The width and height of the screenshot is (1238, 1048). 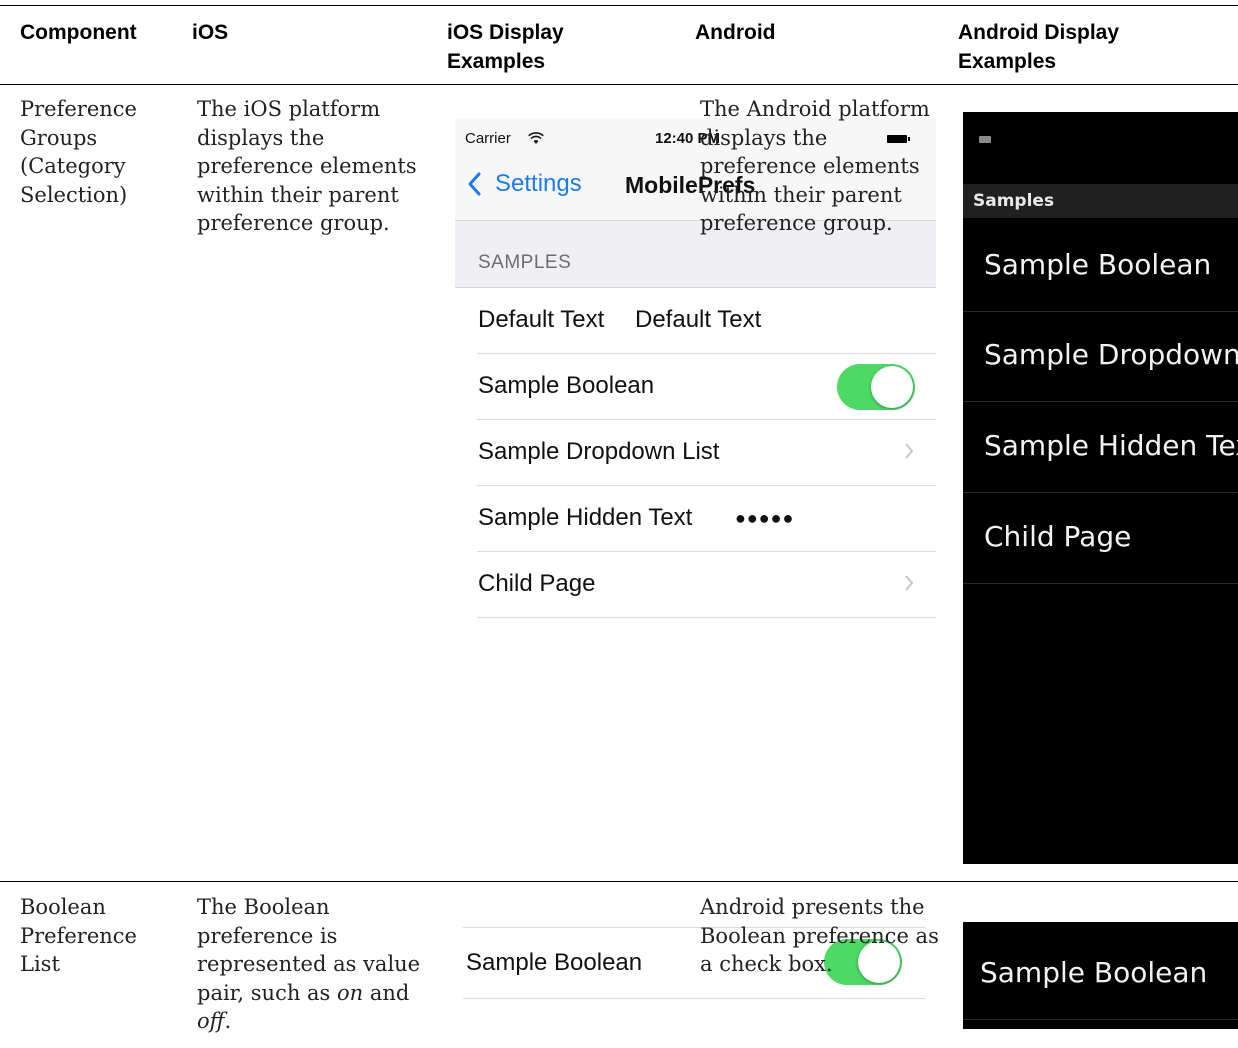 What do you see at coordinates (765, 518) in the screenshot?
I see `ios-hidden-value: ●●●●●` at bounding box center [765, 518].